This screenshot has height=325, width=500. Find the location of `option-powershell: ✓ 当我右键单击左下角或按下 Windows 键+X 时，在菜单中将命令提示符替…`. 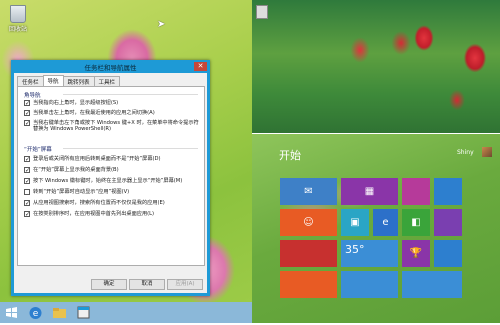

option-powershell: ✓ 当我右键单击左下角或按下 Windows 键+X 时，在菜单中将命令提示符替… is located at coordinates (112, 126).